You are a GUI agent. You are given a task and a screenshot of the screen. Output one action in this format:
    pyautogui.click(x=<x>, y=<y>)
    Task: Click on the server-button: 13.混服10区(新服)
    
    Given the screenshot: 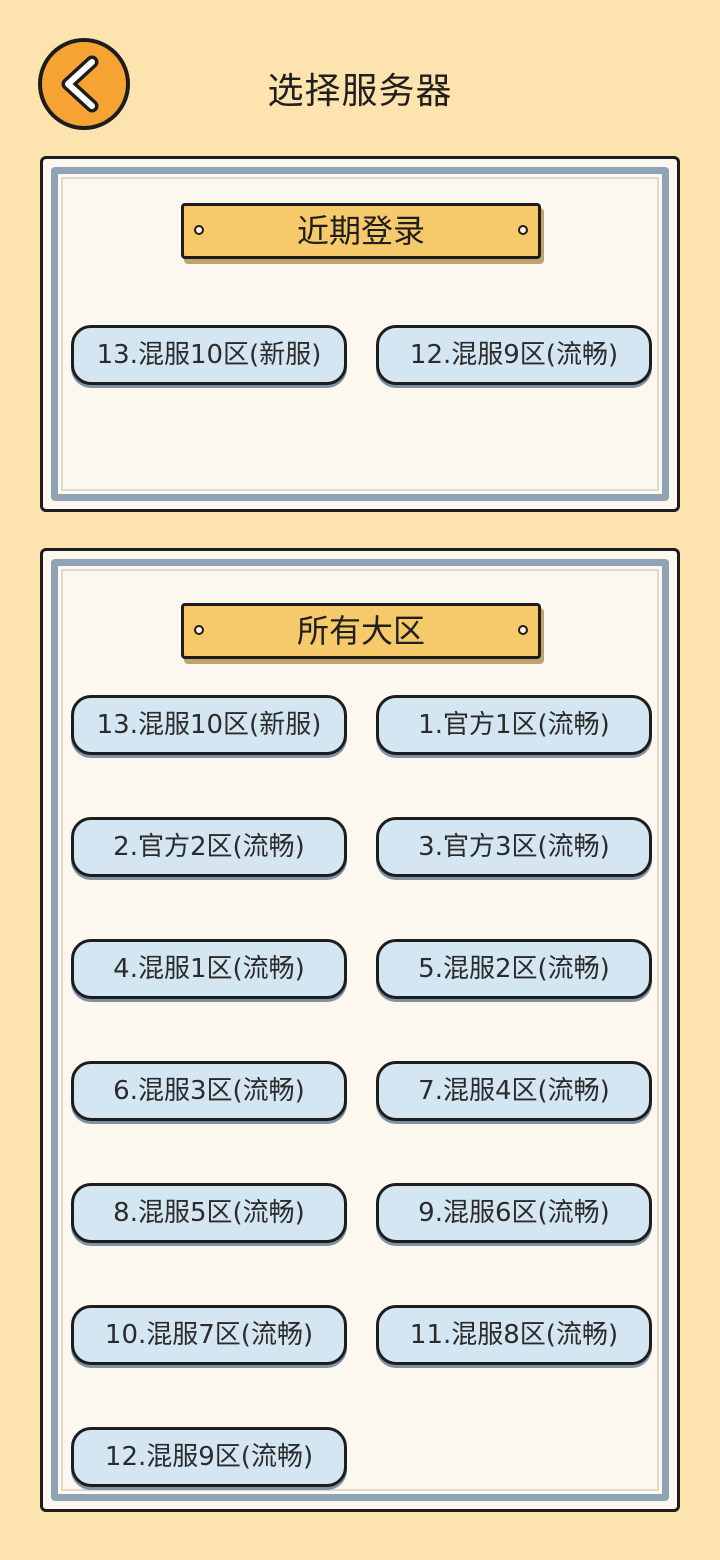 What is the action you would take?
    pyautogui.click(x=209, y=725)
    